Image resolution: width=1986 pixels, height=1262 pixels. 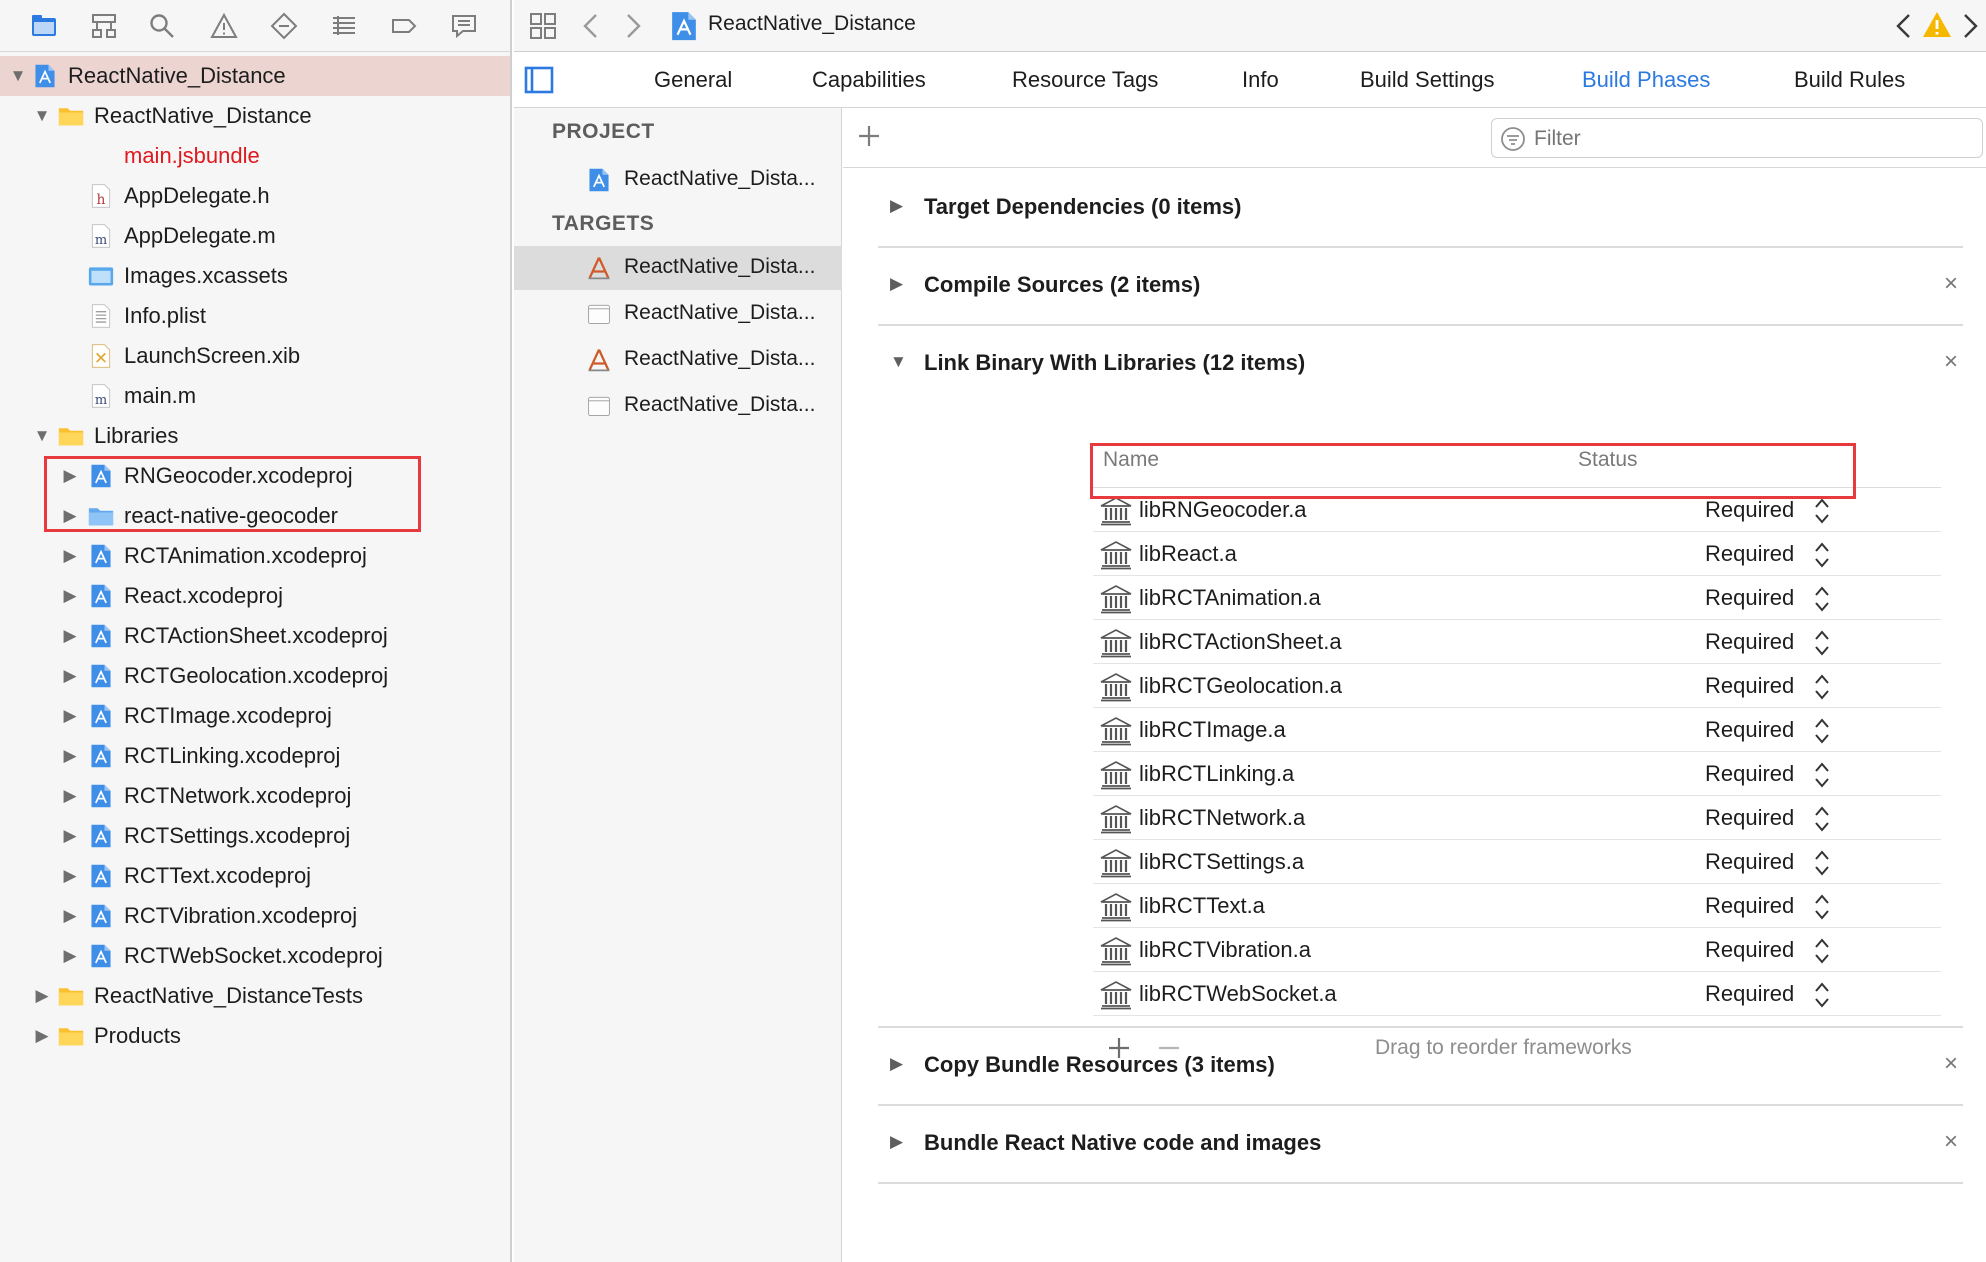 What do you see at coordinates (1517, 598) in the screenshot?
I see `library-row: libRCTAnimation.a Required` at bounding box center [1517, 598].